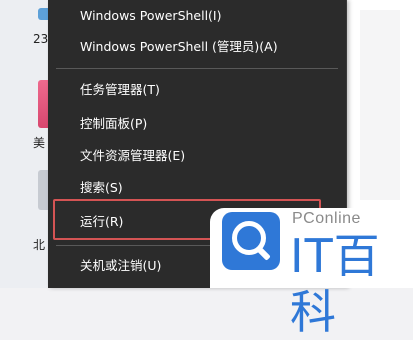 The width and height of the screenshot is (413, 340). Describe the element at coordinates (39, 245) in the screenshot. I see `desktop-icon-label: 北` at that location.